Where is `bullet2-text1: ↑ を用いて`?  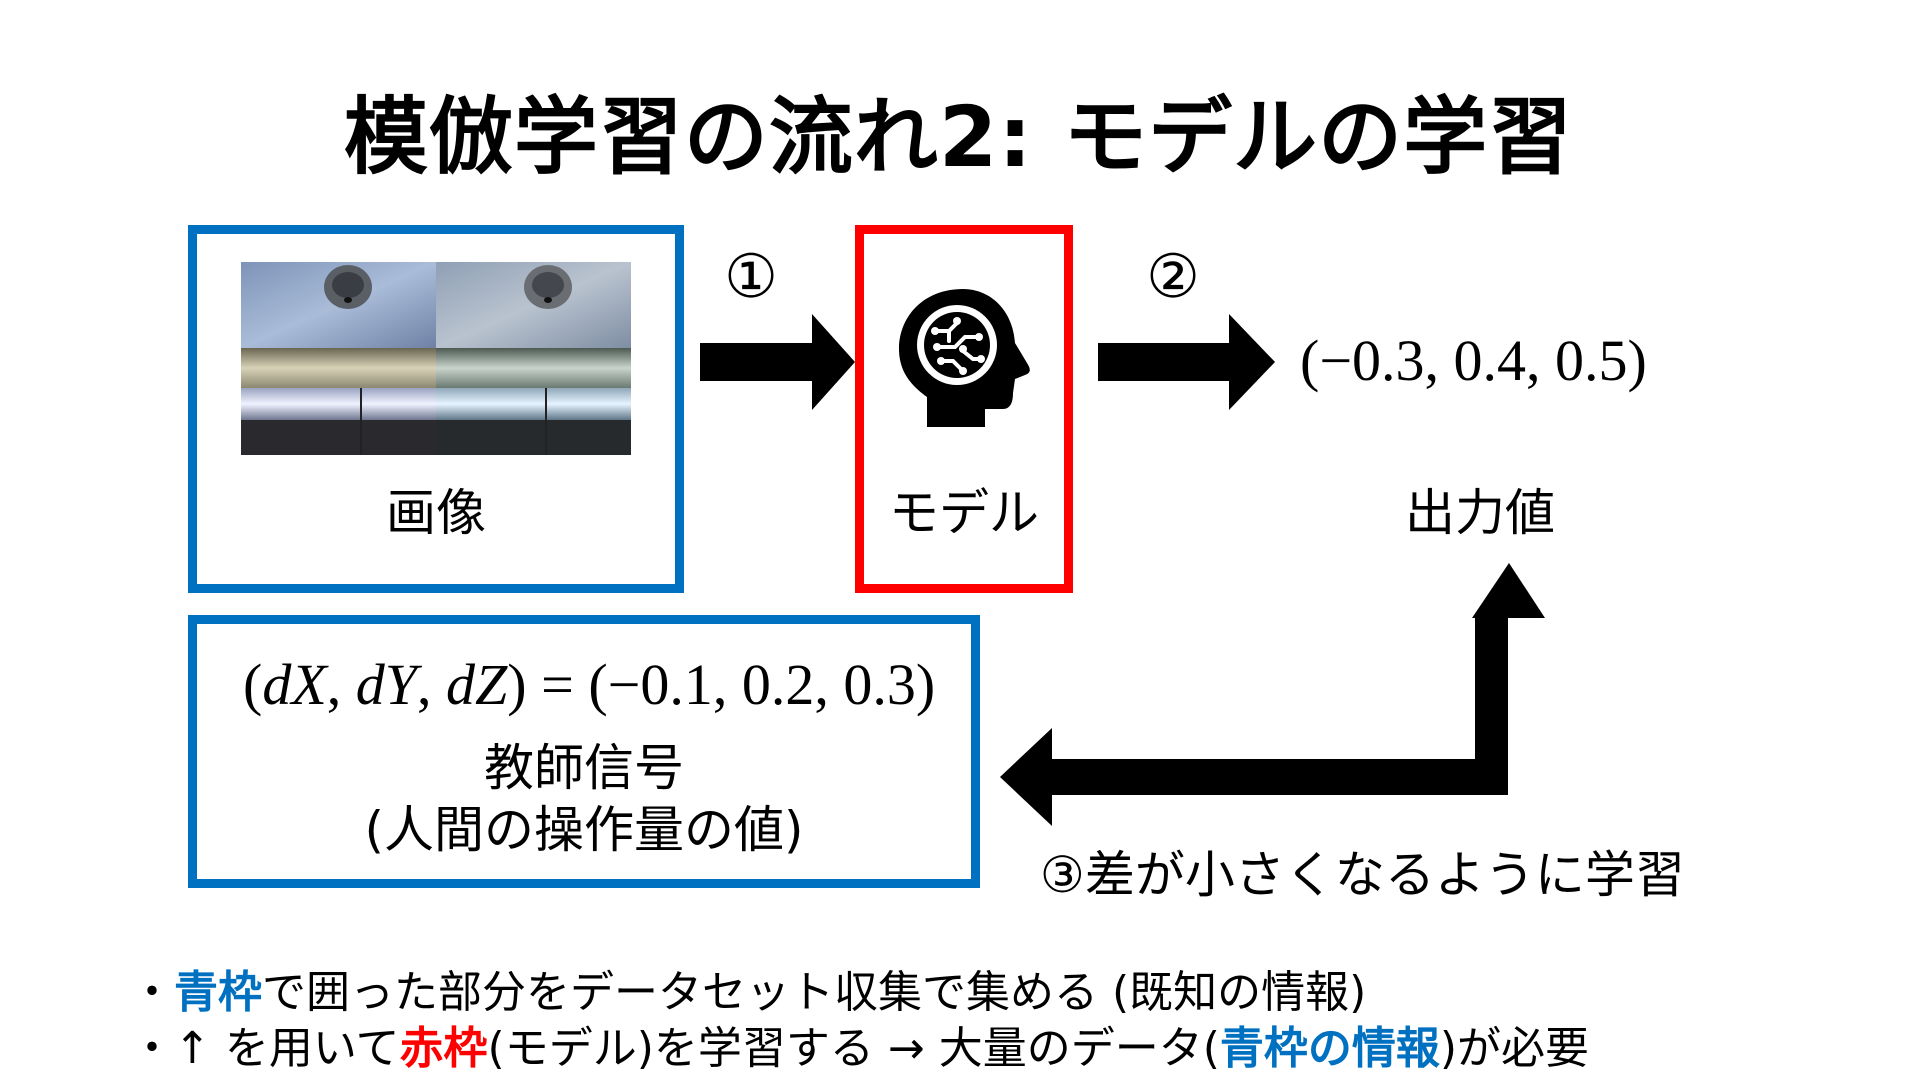 bullet2-text1: ↑ を用いて is located at coordinates (287, 1048).